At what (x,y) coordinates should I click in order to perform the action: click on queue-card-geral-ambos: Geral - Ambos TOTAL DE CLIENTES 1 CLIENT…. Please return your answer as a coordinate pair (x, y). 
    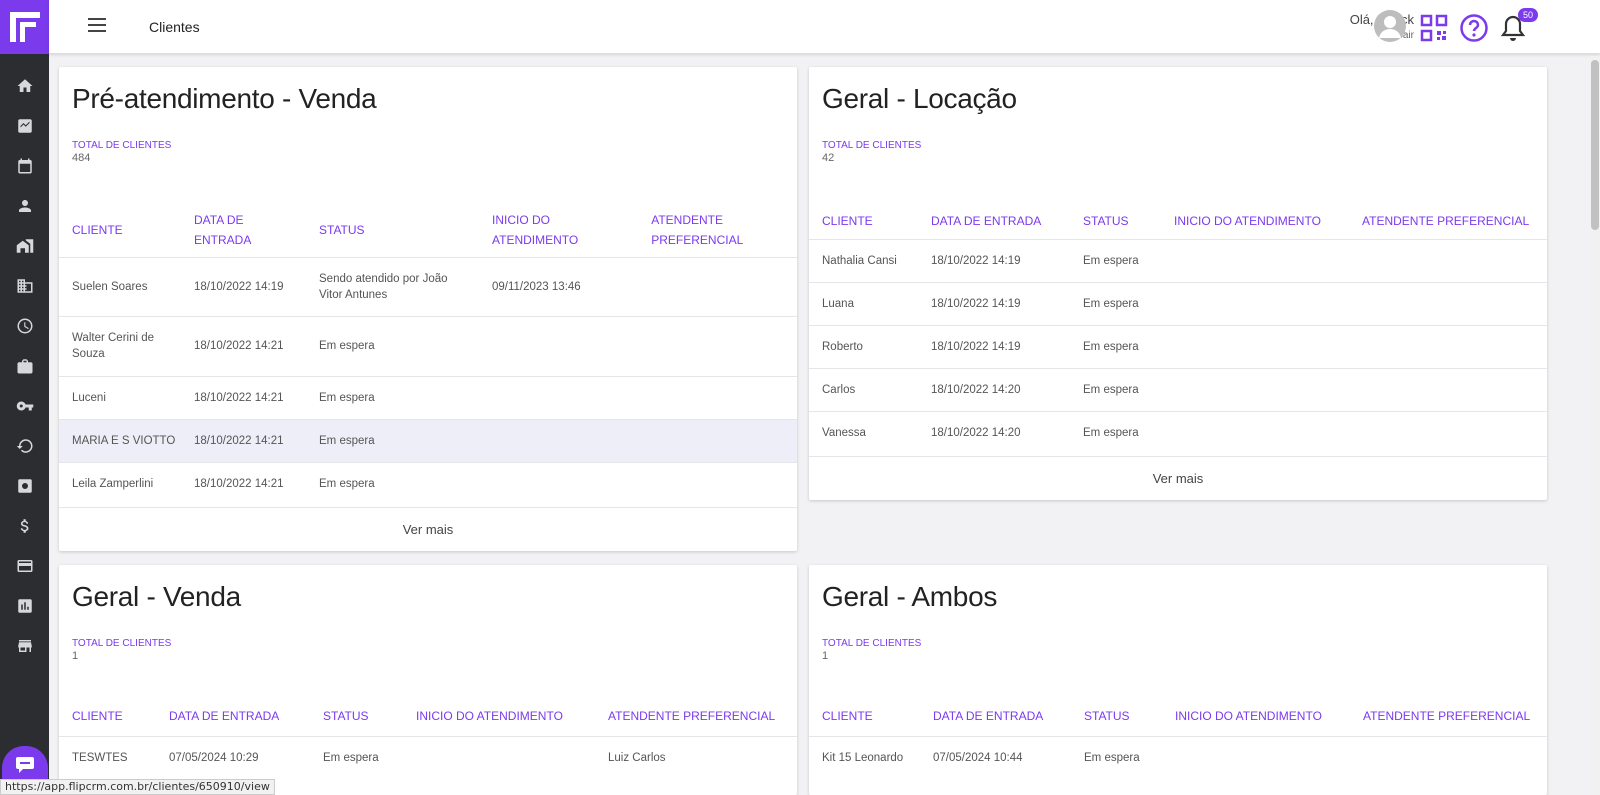
    Looking at the image, I should click on (1178, 680).